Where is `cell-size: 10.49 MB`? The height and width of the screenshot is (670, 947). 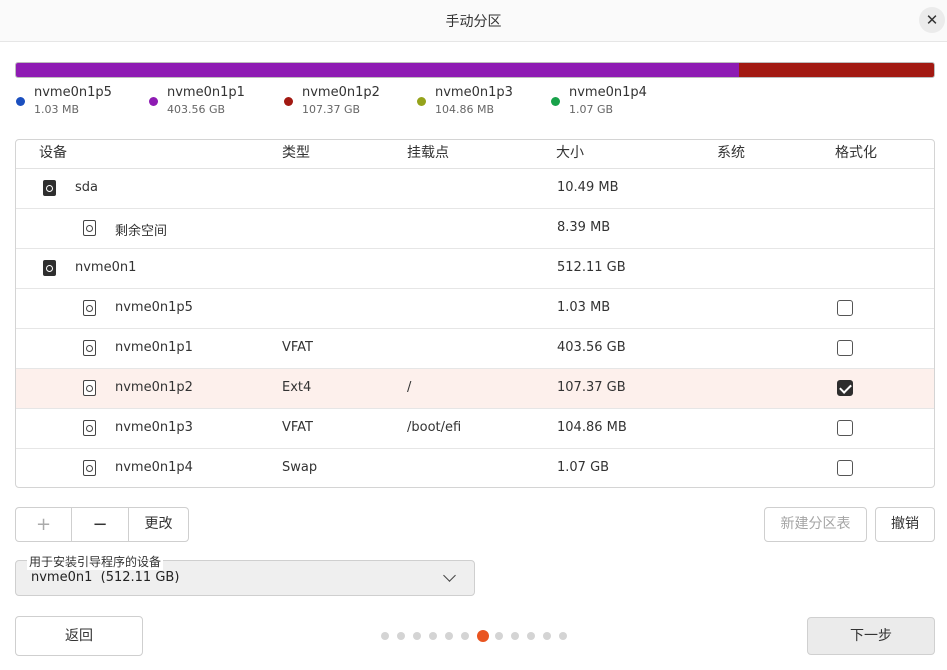
cell-size: 10.49 MB is located at coordinates (588, 187).